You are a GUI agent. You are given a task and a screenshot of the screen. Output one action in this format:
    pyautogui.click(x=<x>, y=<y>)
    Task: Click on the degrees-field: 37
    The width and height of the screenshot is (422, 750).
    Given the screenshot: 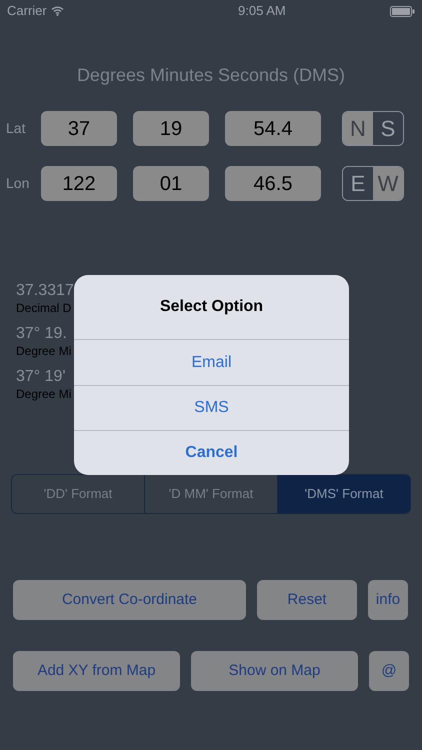 What is the action you would take?
    pyautogui.click(x=79, y=128)
    